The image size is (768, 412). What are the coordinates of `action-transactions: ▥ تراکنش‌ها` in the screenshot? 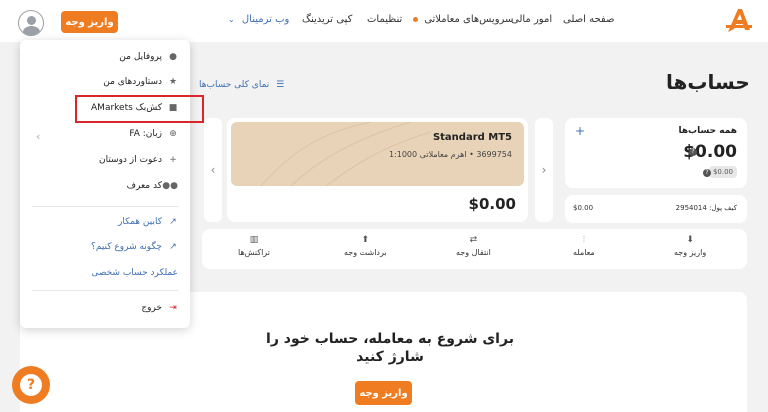 It's located at (254, 246).